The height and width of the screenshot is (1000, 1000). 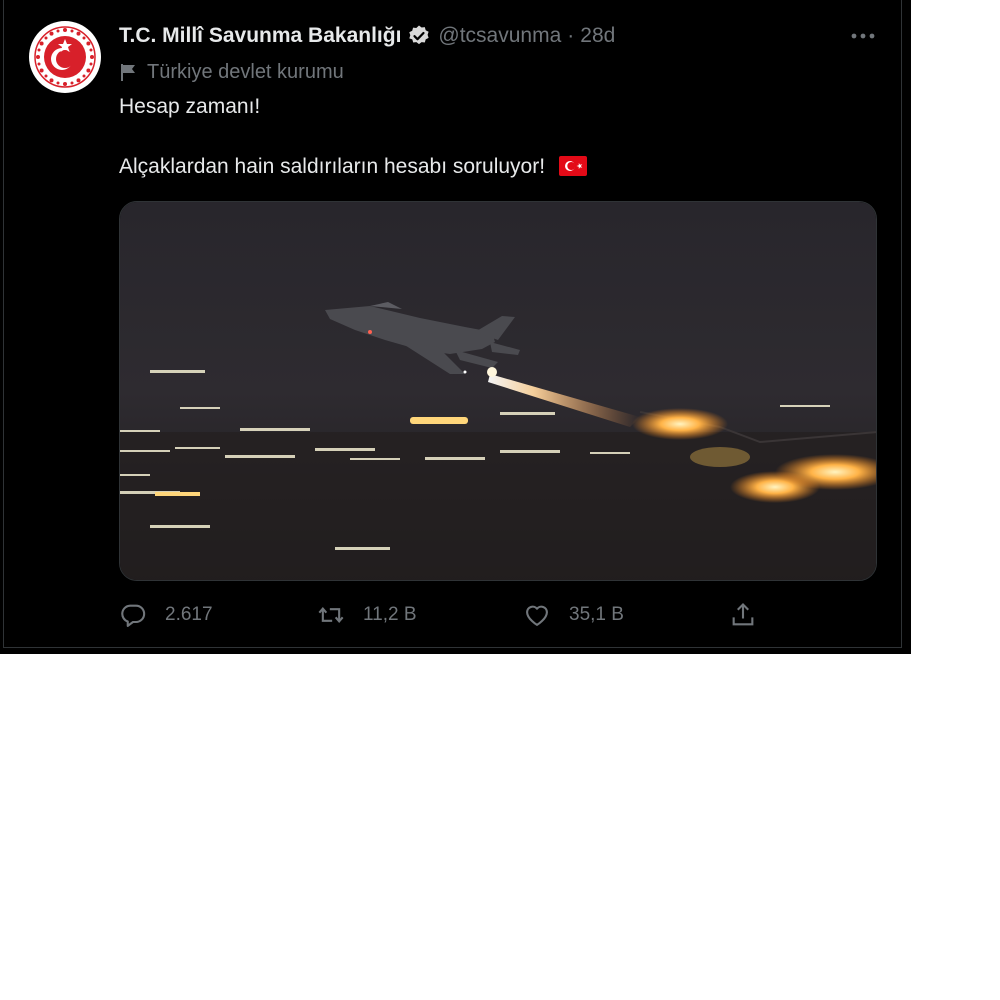 What do you see at coordinates (190, 106) in the screenshot?
I see `tweet-text-line-1: Hesap zamanı!` at bounding box center [190, 106].